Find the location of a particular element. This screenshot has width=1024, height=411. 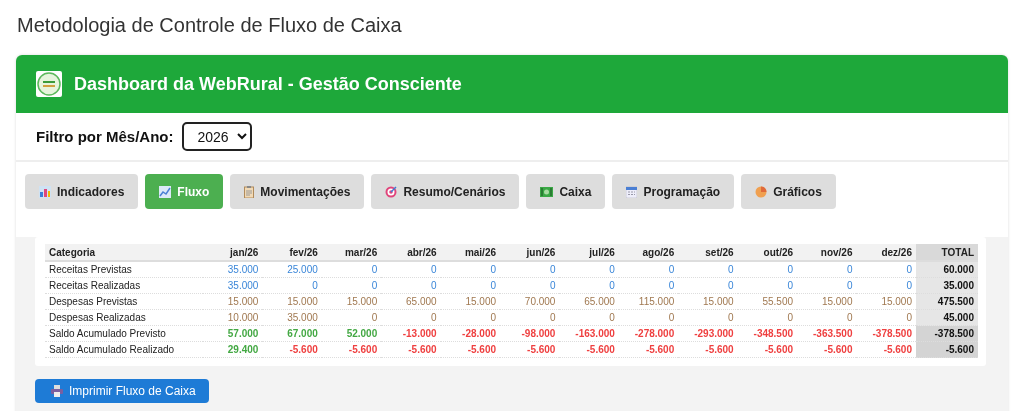

value-cell: 70.000 is located at coordinates (530, 301).